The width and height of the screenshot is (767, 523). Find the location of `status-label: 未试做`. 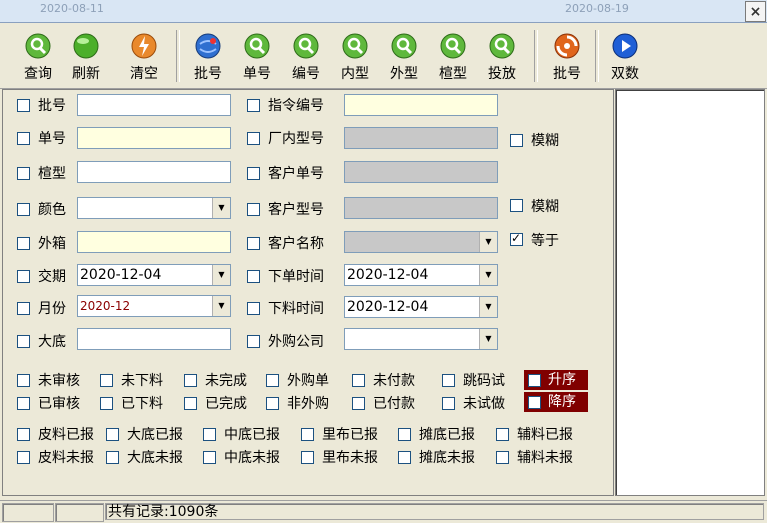

status-label: 未试做 is located at coordinates (484, 404).